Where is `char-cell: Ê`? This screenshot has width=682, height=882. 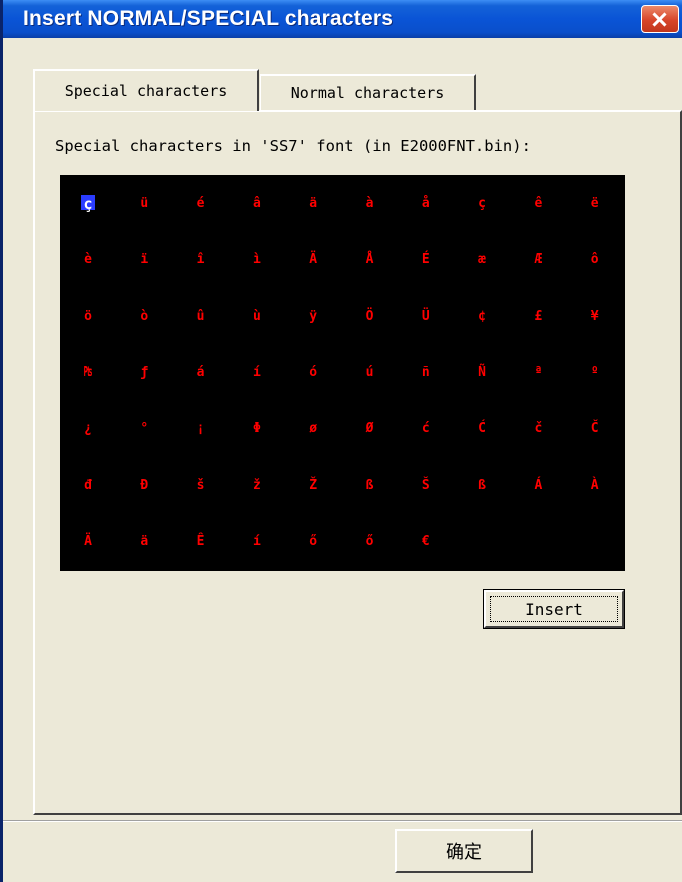 char-cell: Ê is located at coordinates (201, 542).